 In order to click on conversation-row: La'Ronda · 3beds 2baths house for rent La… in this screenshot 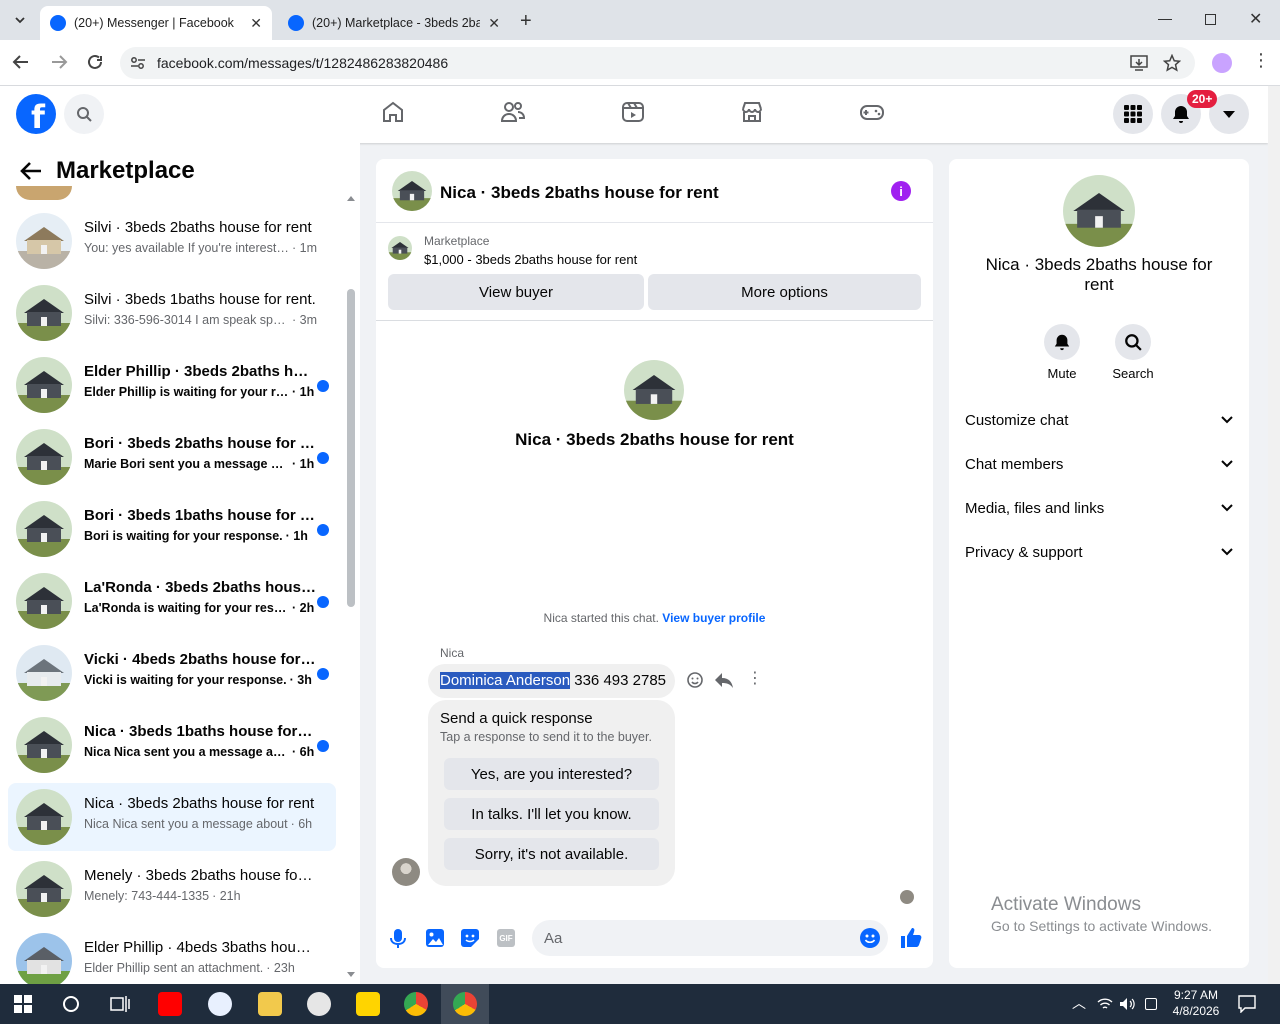, I will do `click(172, 601)`.